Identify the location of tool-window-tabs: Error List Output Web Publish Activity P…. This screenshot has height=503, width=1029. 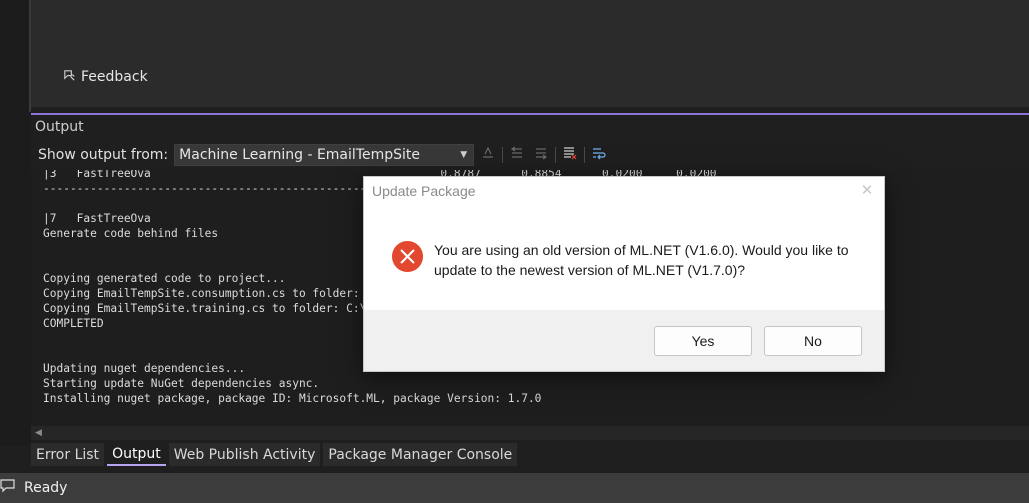
(530, 454).